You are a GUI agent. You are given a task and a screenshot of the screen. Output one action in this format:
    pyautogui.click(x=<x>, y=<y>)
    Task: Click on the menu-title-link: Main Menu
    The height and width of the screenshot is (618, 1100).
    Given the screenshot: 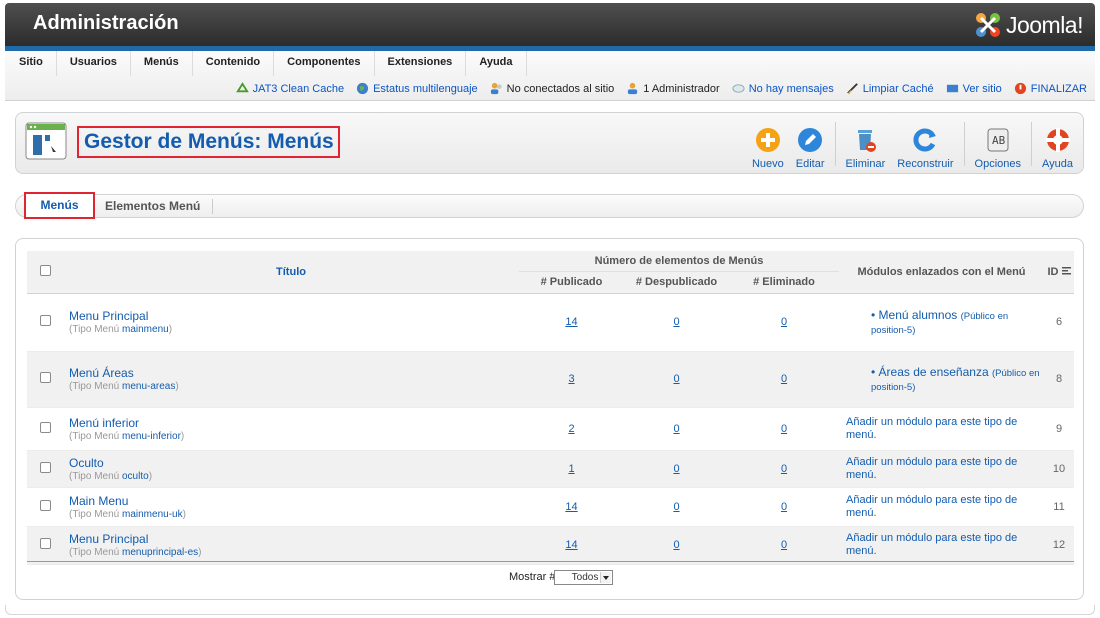 What is the action you would take?
    pyautogui.click(x=294, y=501)
    